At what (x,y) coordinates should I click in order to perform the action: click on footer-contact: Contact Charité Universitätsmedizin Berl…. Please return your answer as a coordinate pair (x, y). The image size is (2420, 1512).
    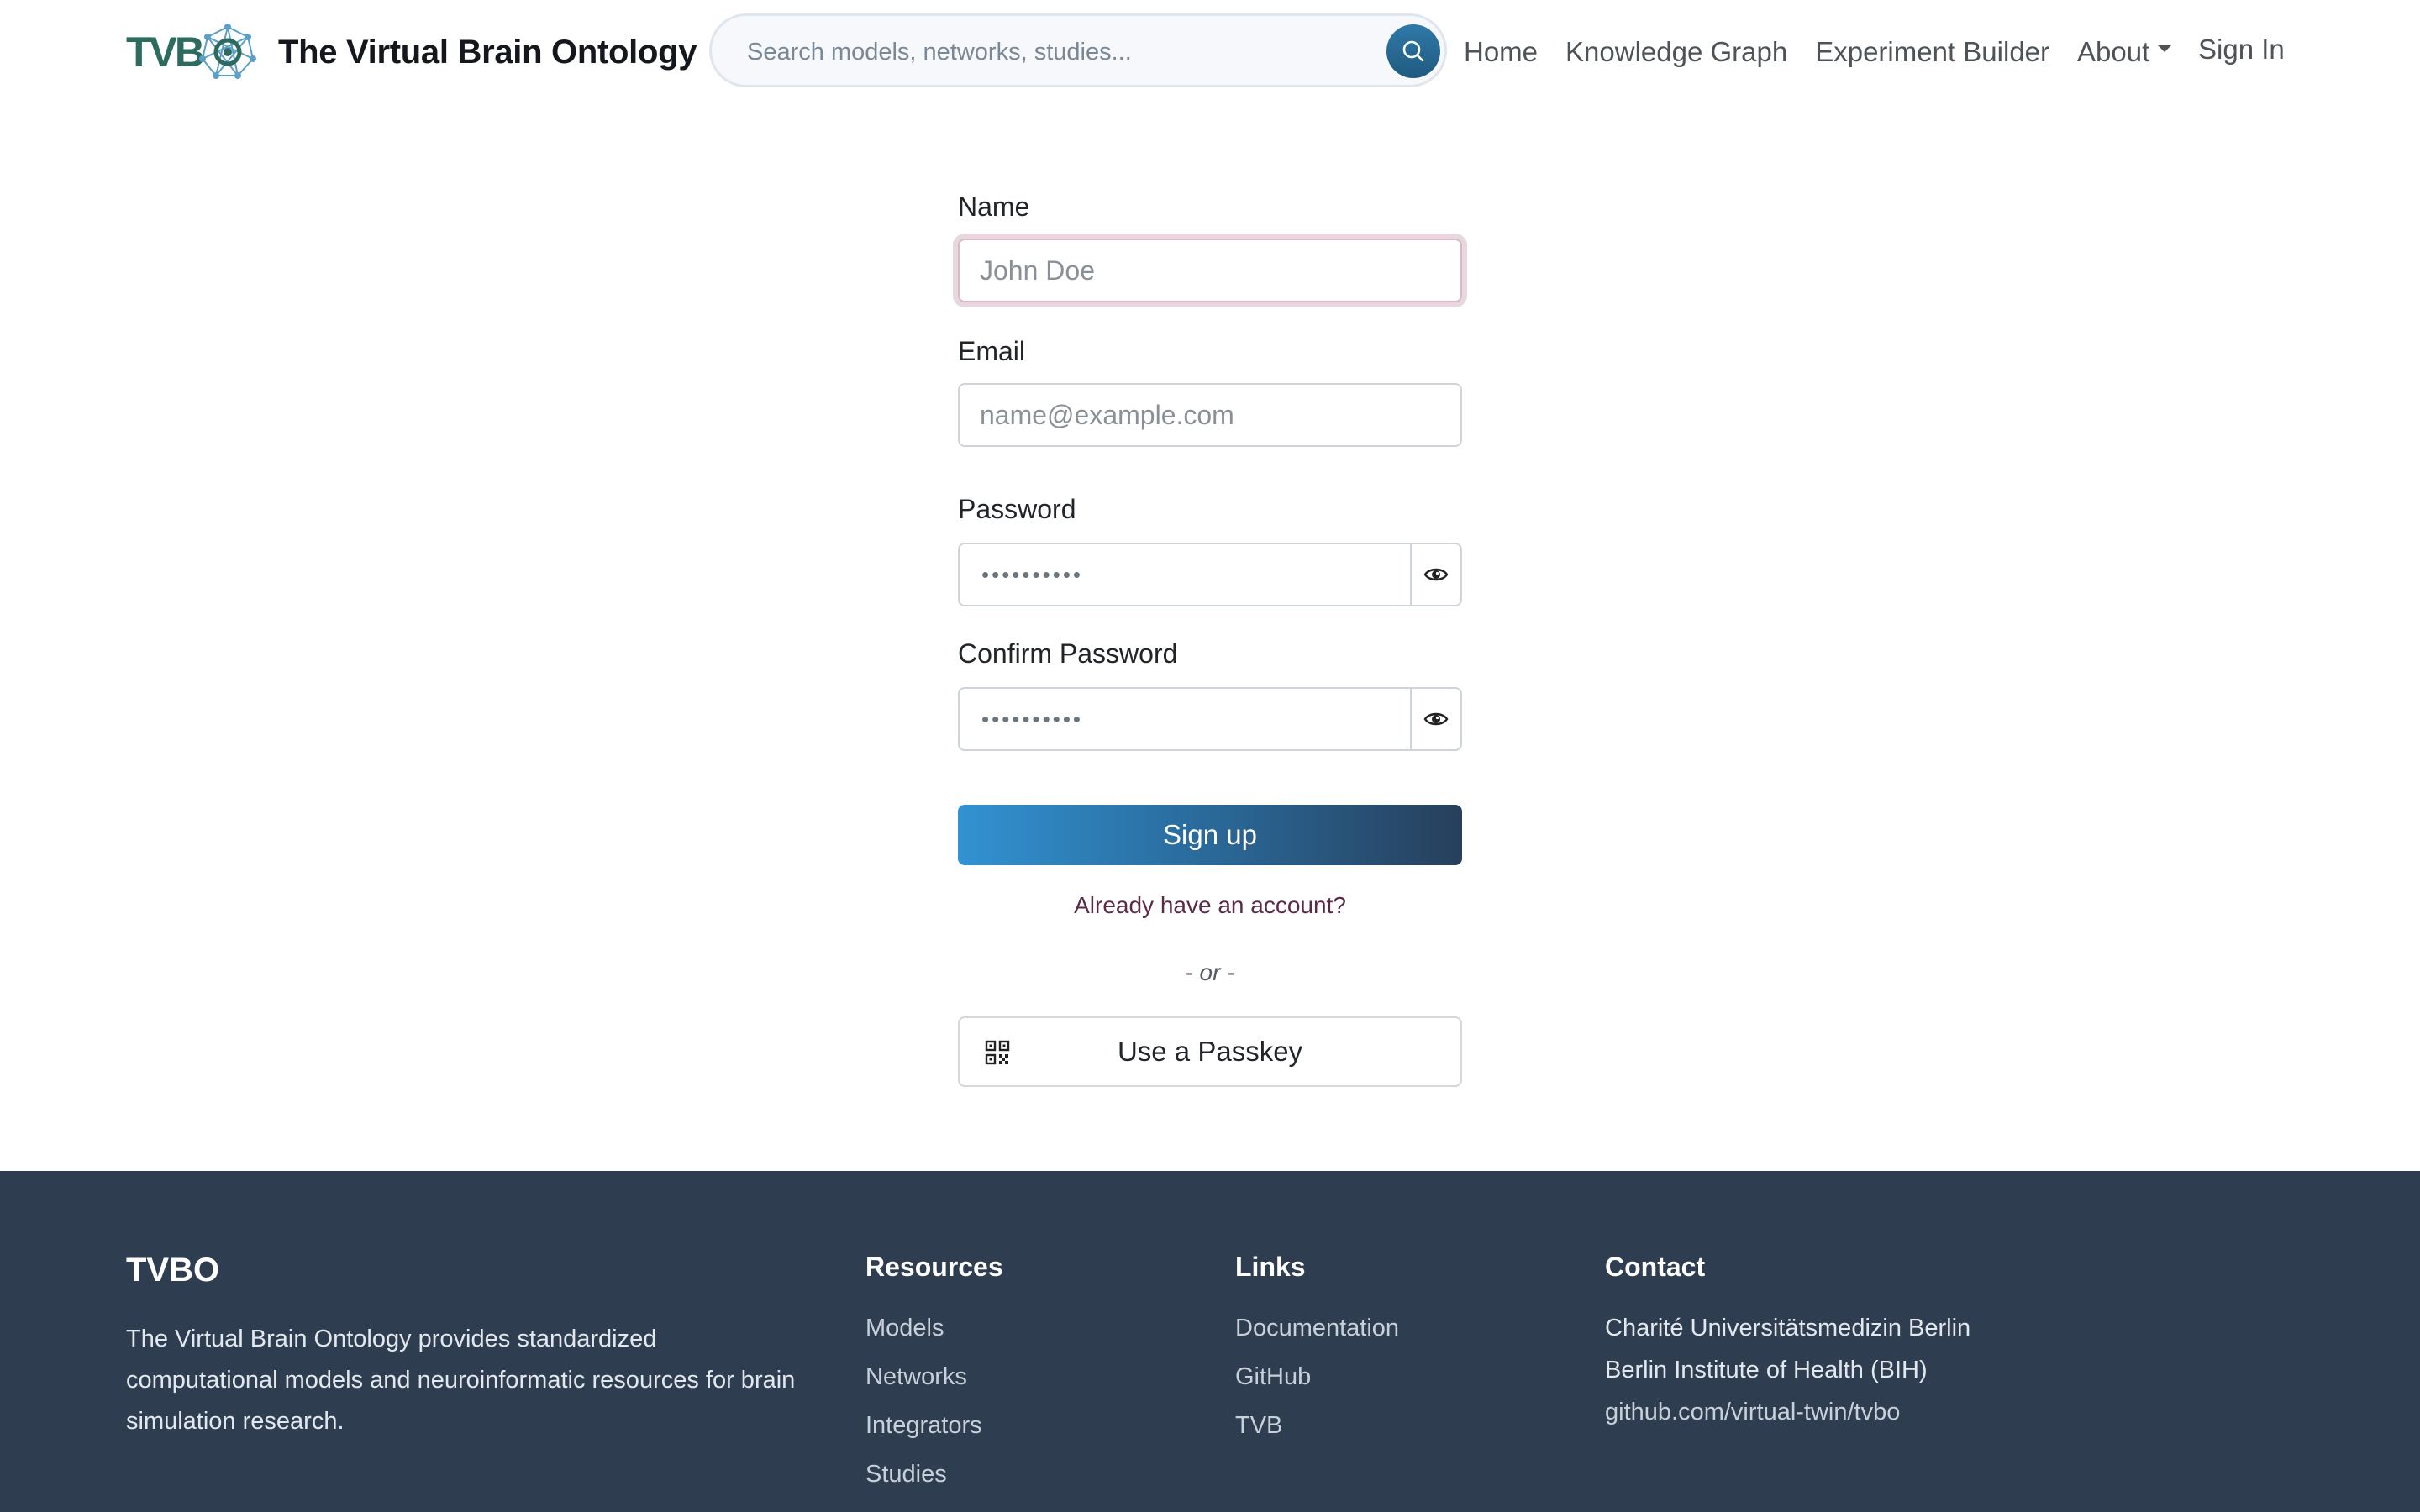
    Looking at the image, I should click on (1788, 1344).